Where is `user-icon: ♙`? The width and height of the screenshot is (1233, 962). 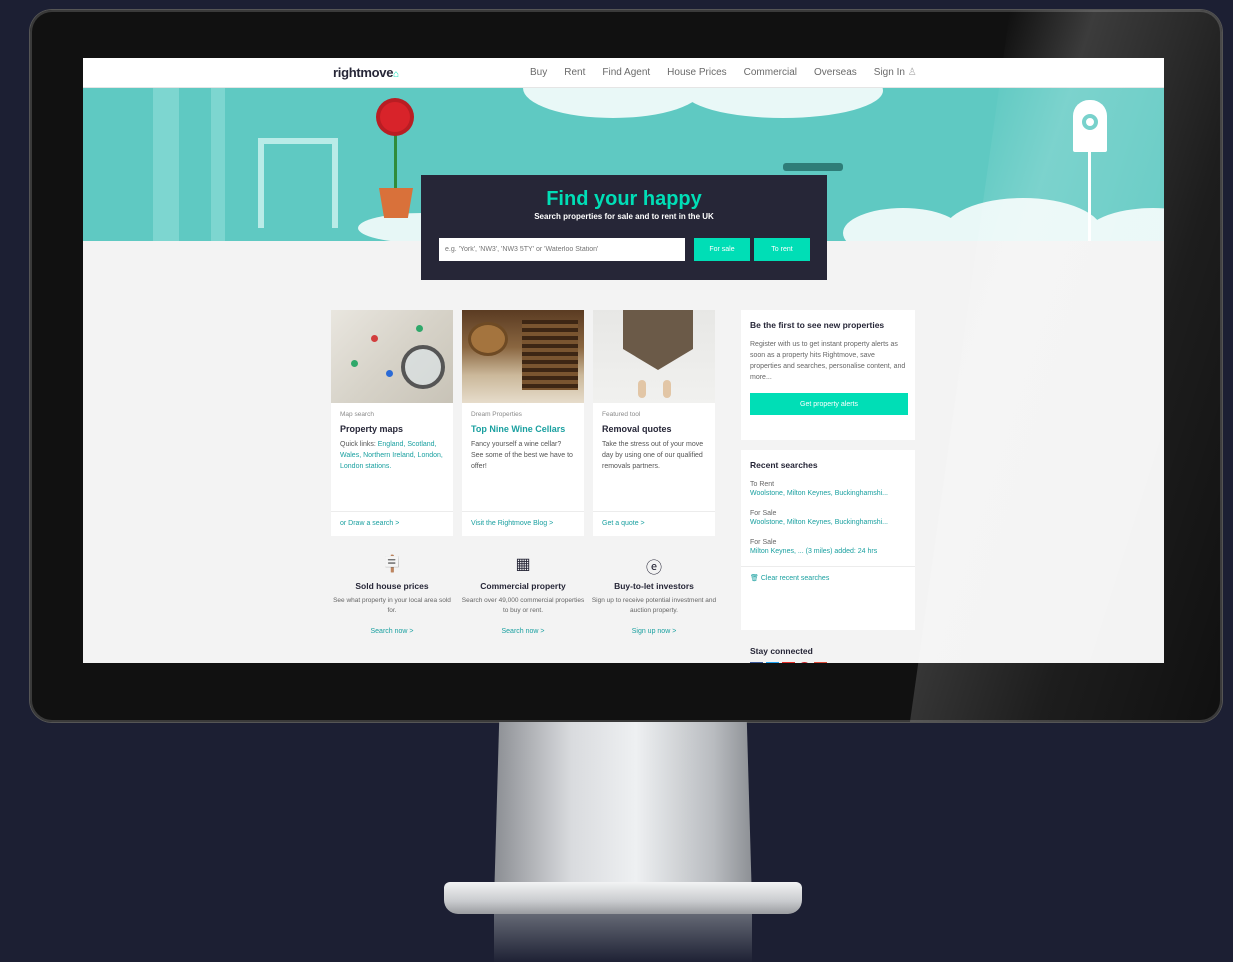 user-icon: ♙ is located at coordinates (912, 72).